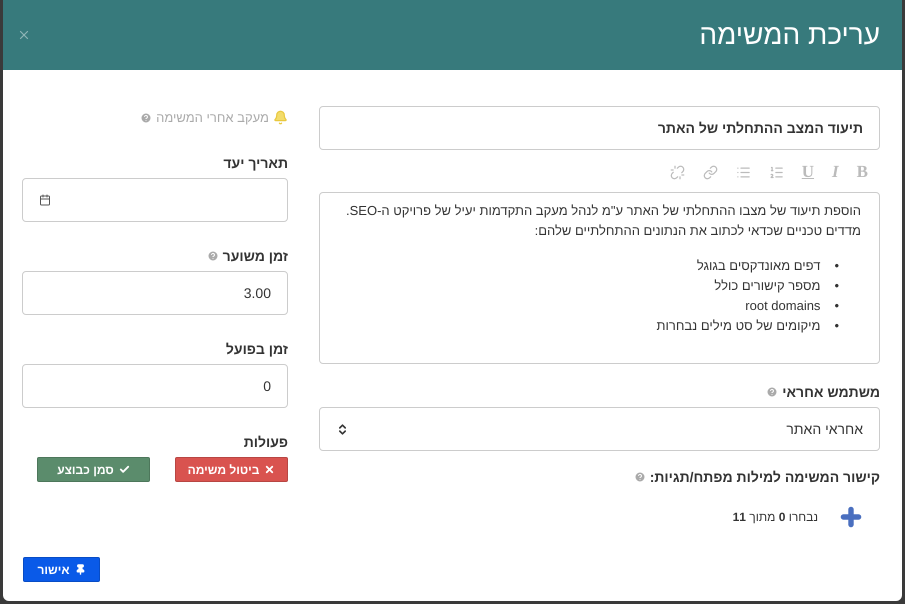 Image resolution: width=905 pixels, height=604 pixels. I want to click on numbered-list-icon, so click(776, 172).